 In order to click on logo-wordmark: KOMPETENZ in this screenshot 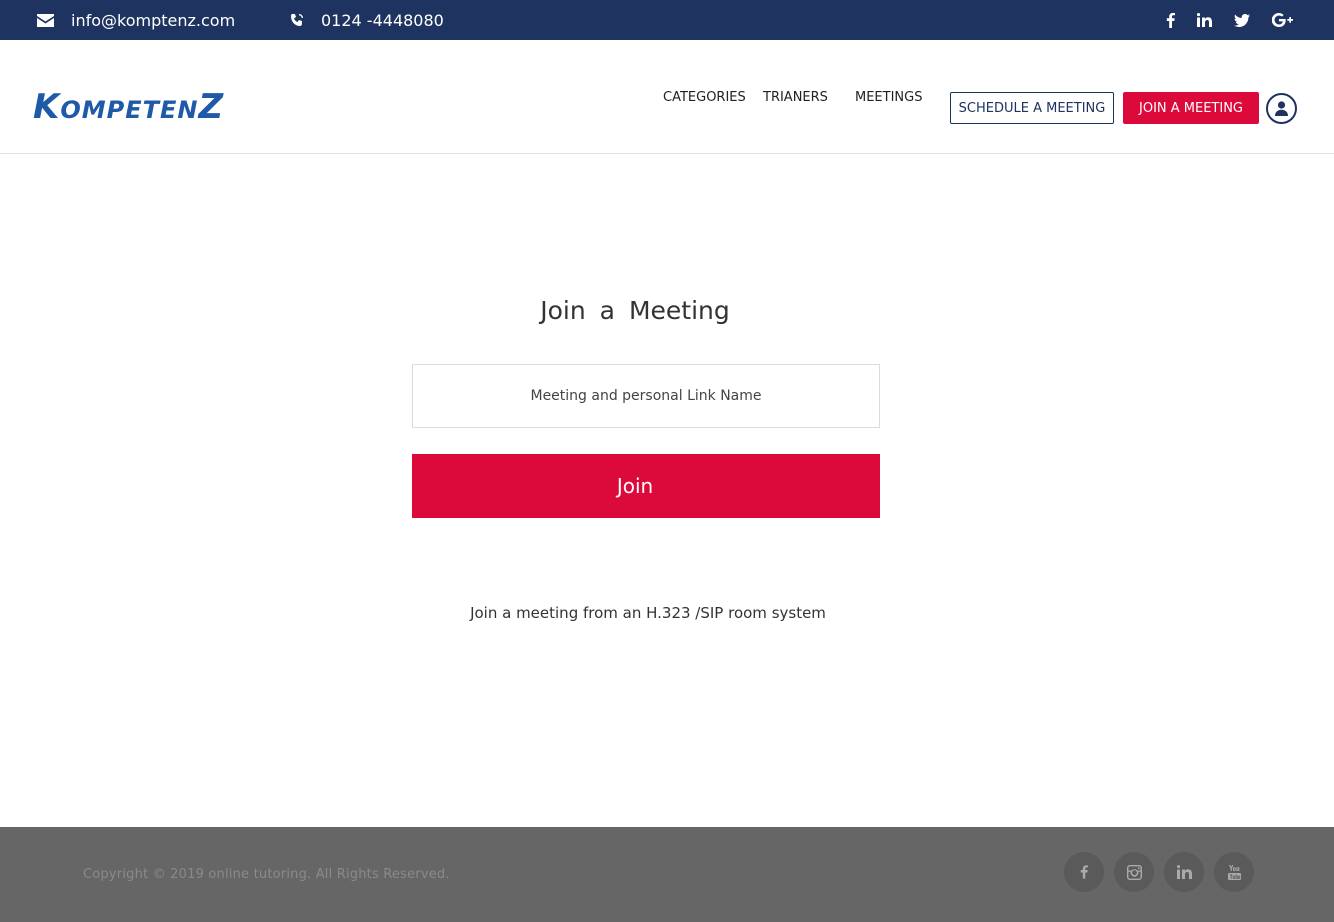, I will do `click(128, 107)`.